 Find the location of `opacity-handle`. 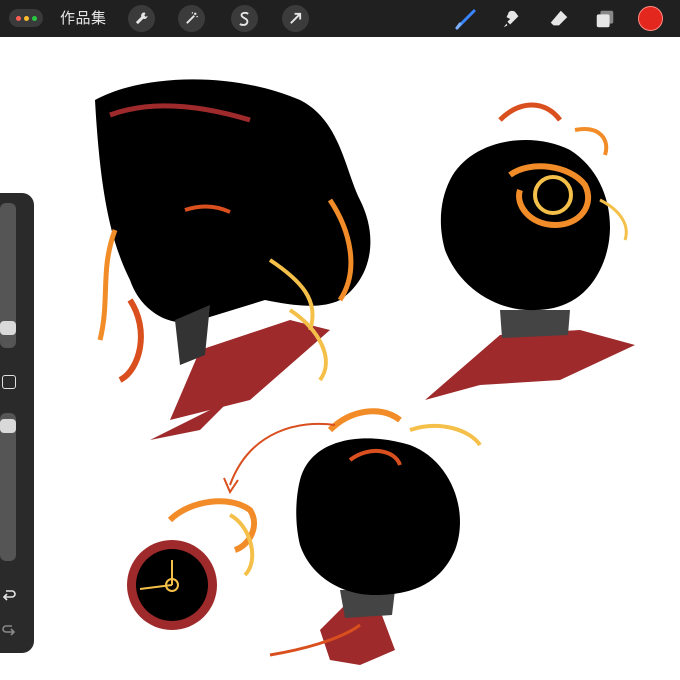

opacity-handle is located at coordinates (8, 426).